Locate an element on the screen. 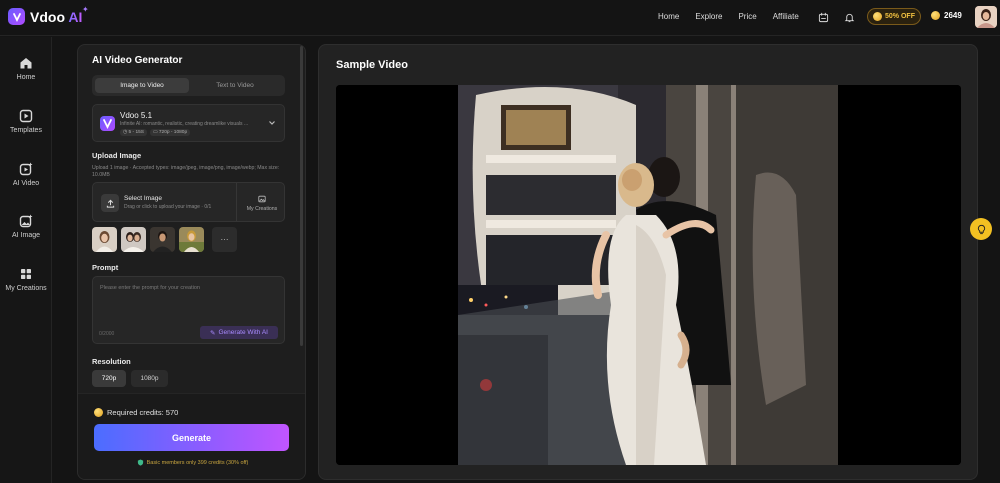 The width and height of the screenshot is (1000, 483). my-creations-button: My Creations is located at coordinates (262, 203).